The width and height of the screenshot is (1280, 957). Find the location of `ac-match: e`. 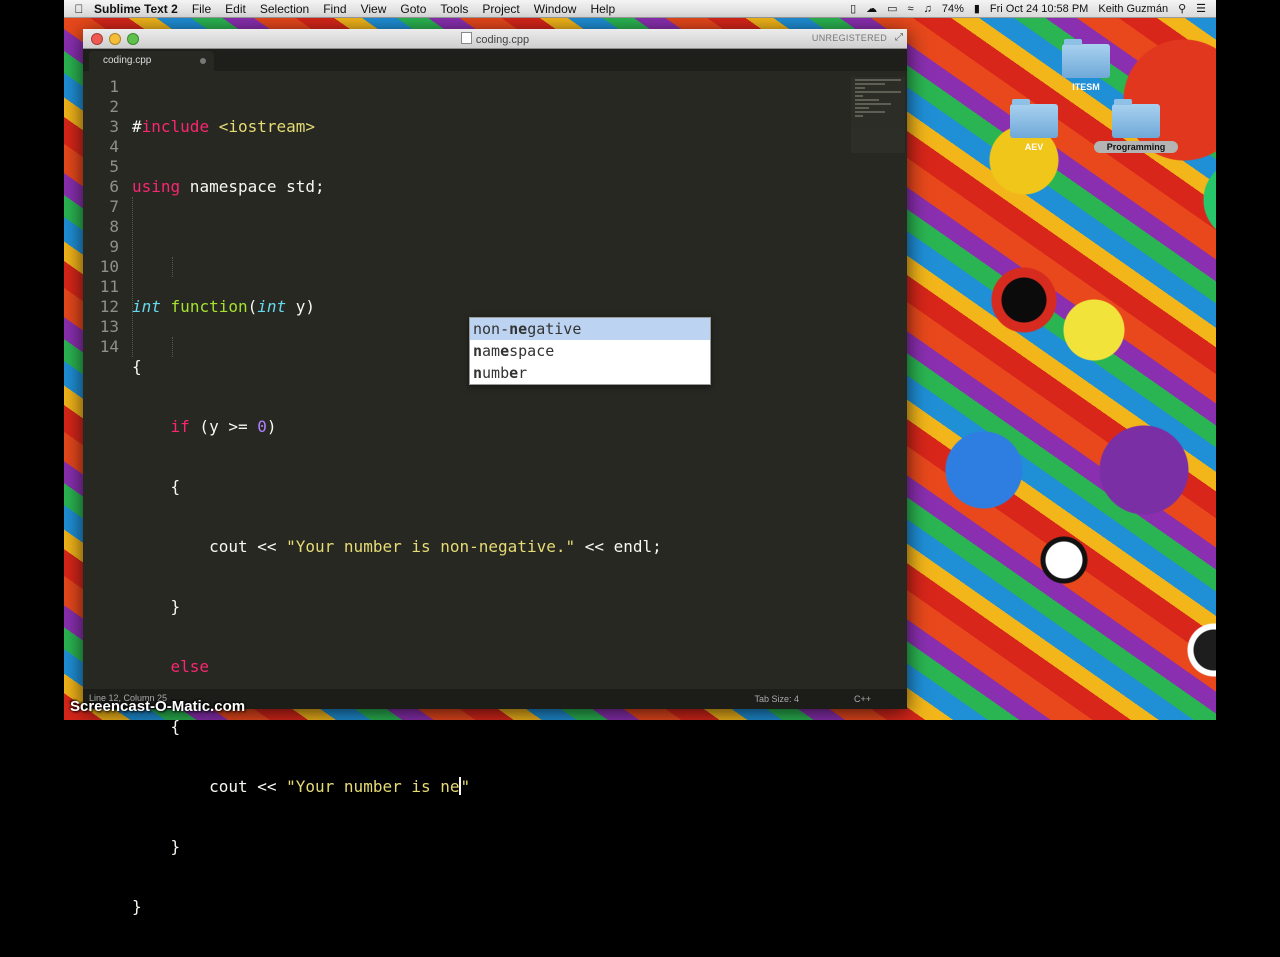

ac-match: e is located at coordinates (514, 373).